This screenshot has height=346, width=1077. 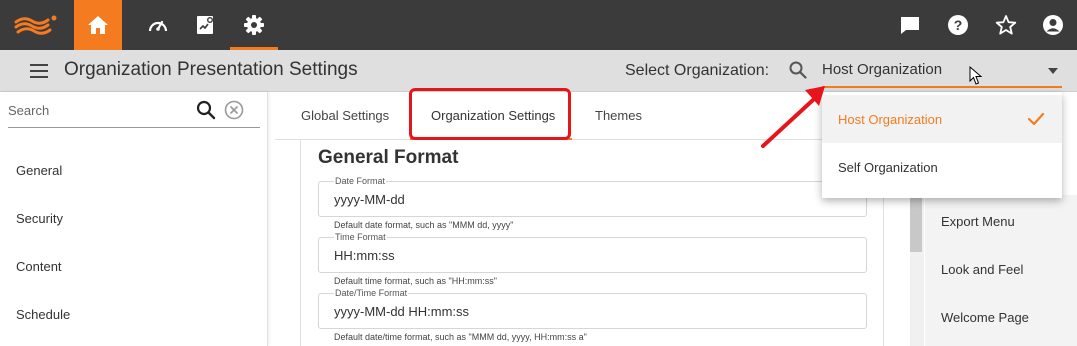 I want to click on nav-chat-button, so click(x=910, y=25).